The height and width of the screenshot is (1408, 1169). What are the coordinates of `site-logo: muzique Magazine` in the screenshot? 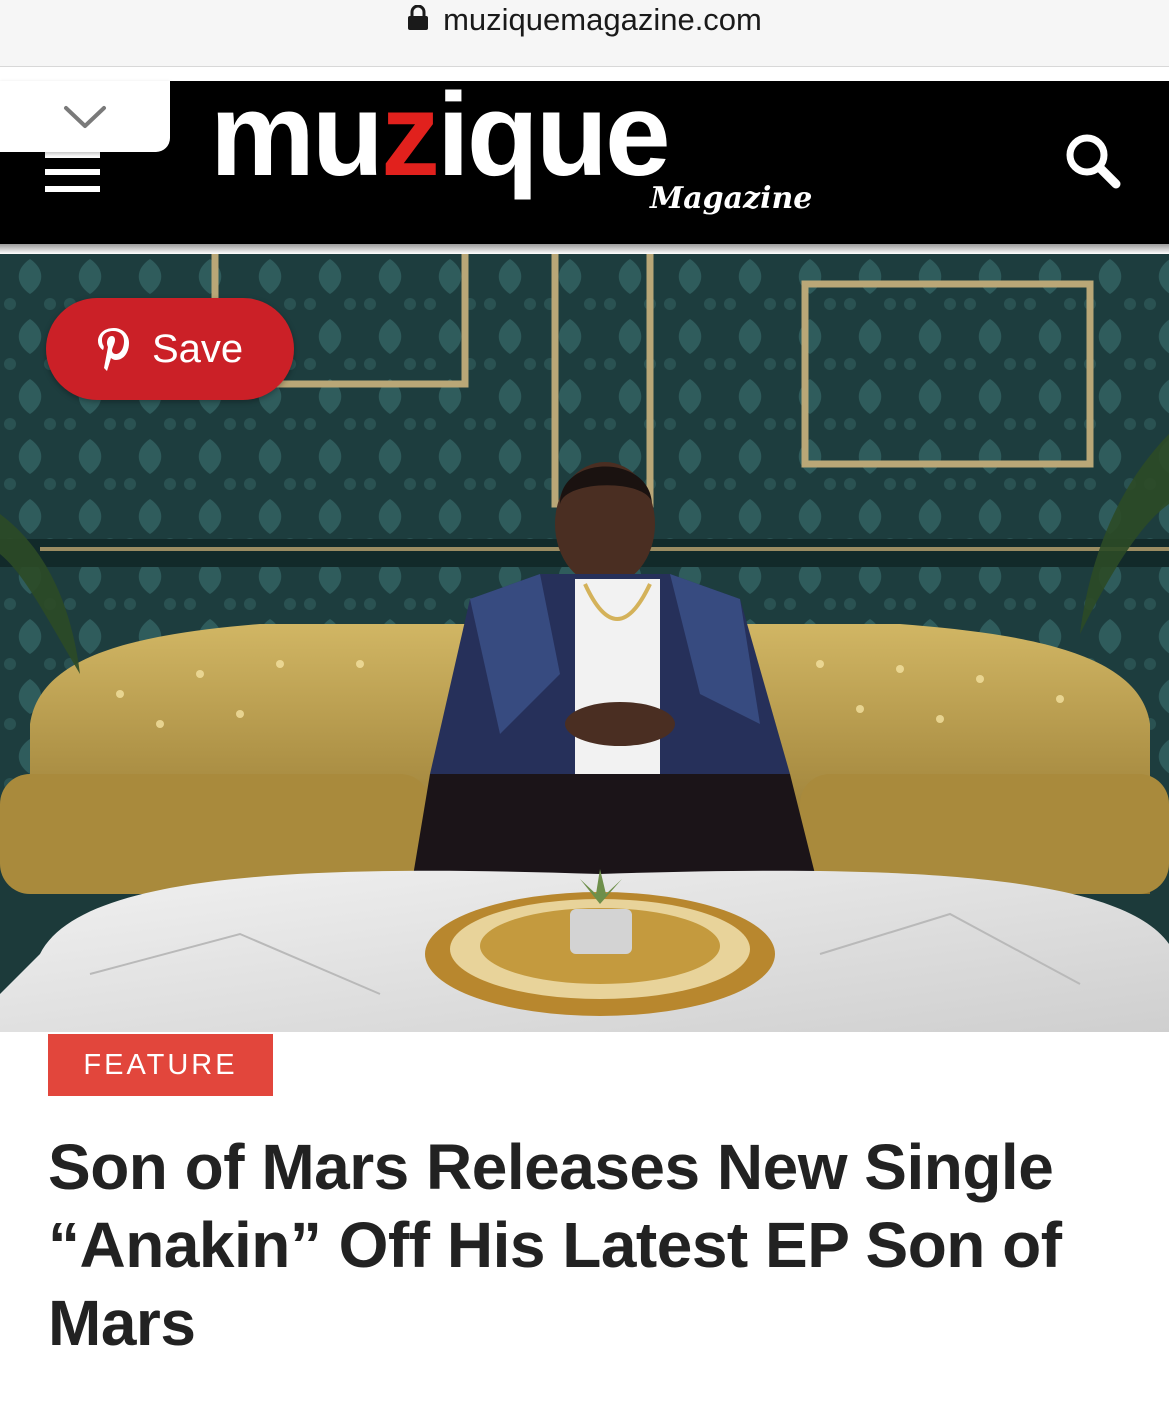 It's located at (520, 153).